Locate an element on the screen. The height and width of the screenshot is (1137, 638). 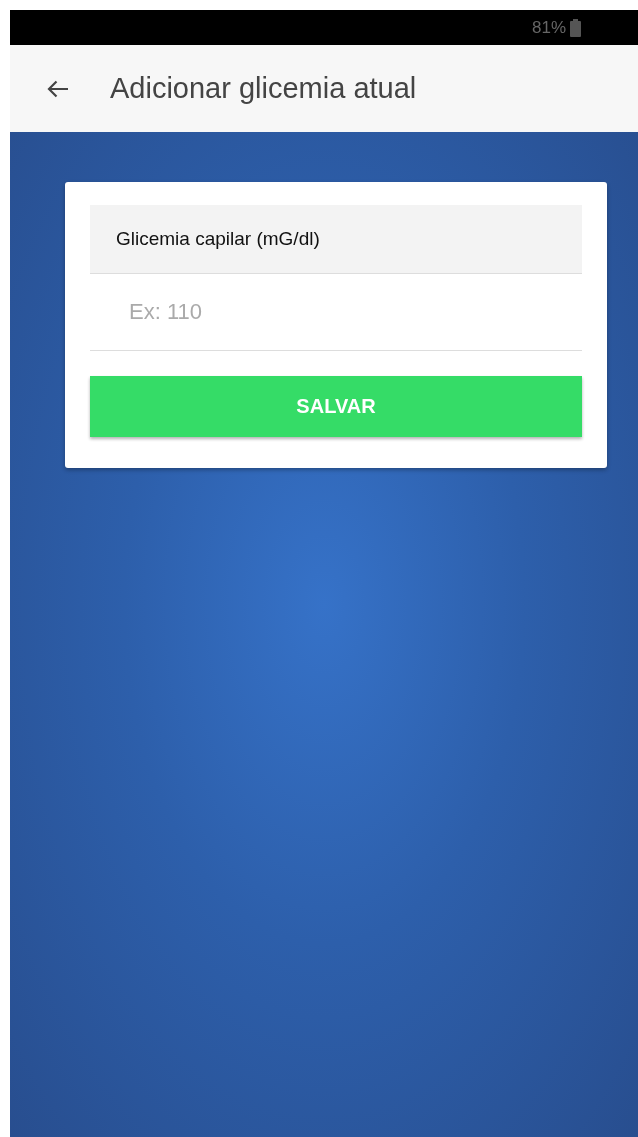
page-title: Adicionar glicemia atual is located at coordinates (263, 88).